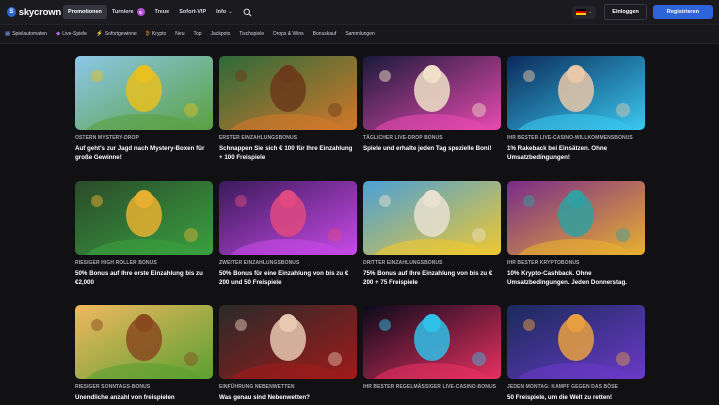  Describe the element at coordinates (560, 397) in the screenshot. I see `promo-title: 50 Freispiele, um die Welt zu retten!` at that location.